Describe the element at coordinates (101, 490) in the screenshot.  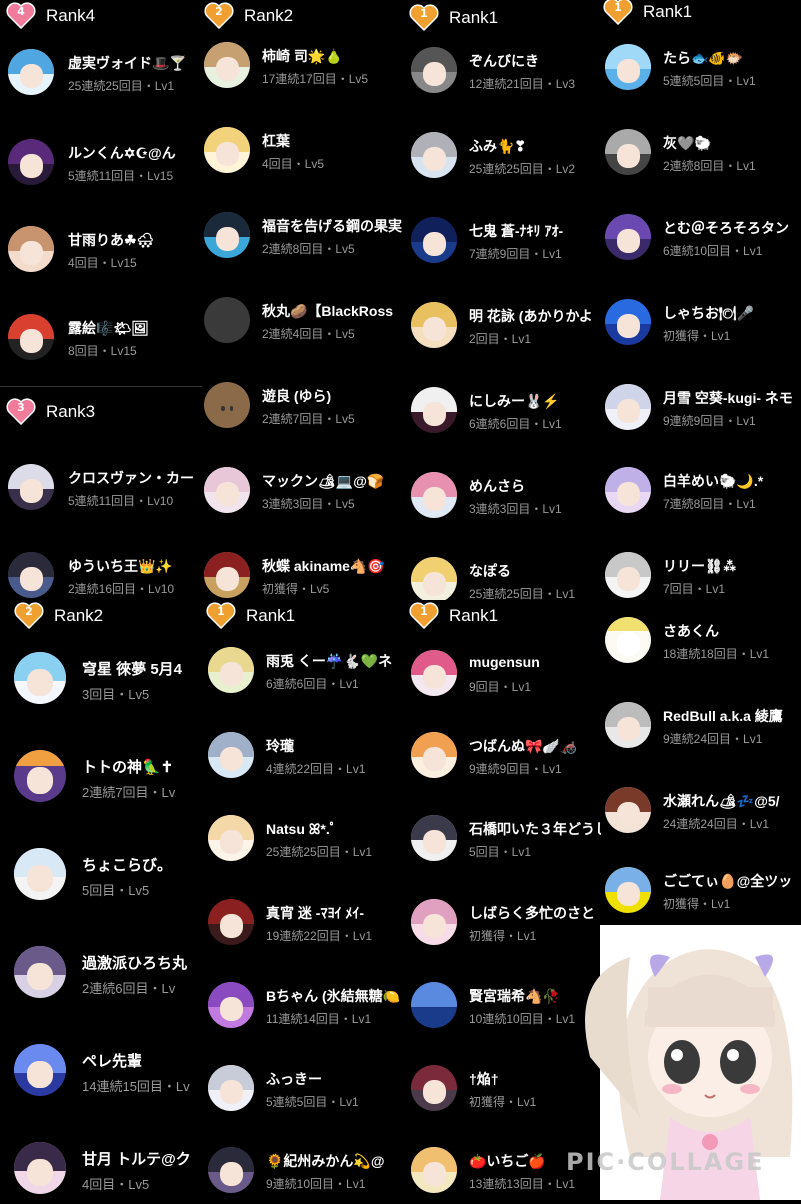
I see `list-item: クロスヴァン・カー 5連続11回目・Lv10` at that location.